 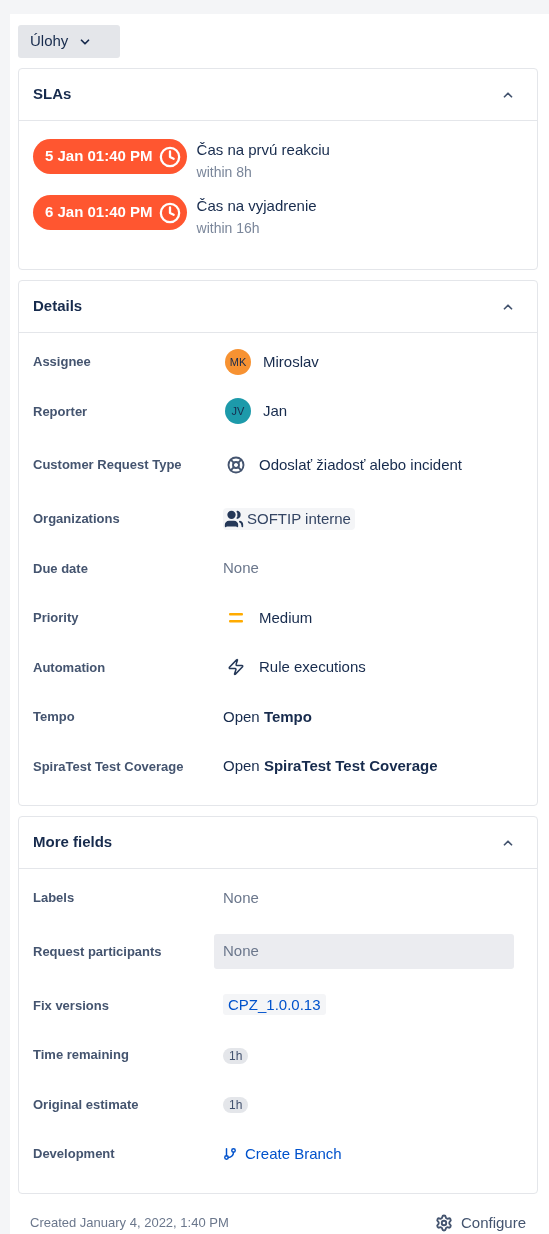 I want to click on tasks-dropdown: Úlohy, so click(x=69, y=41).